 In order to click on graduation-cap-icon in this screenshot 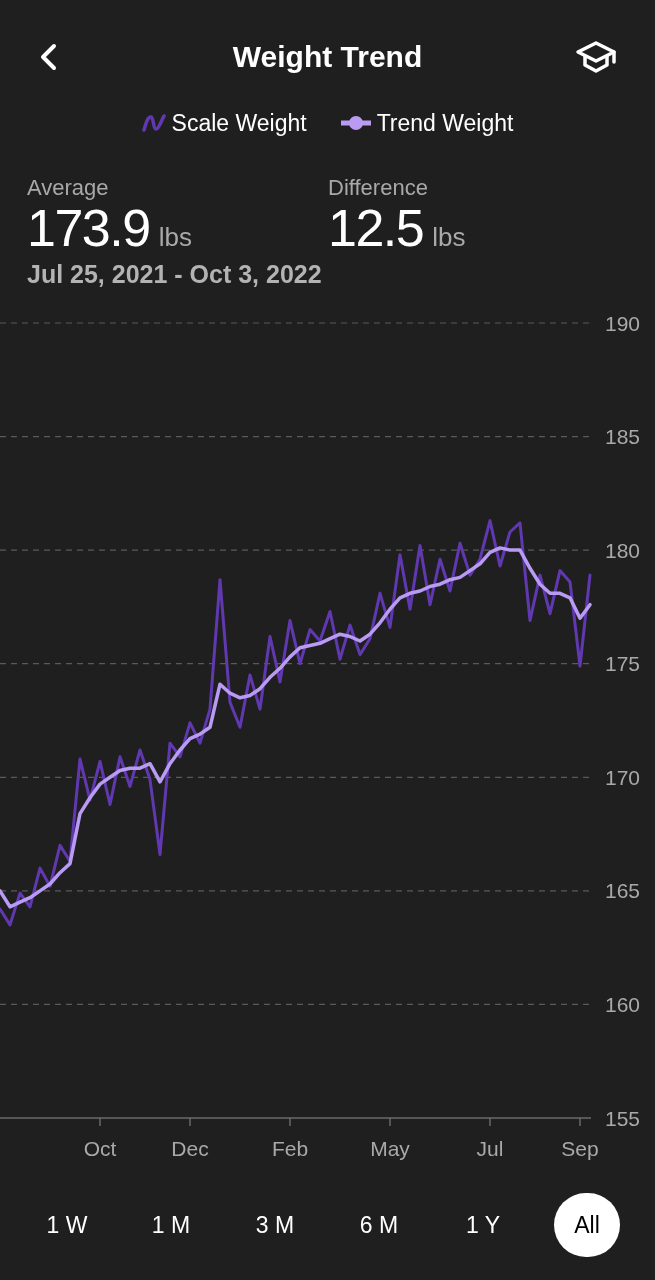, I will do `click(596, 57)`.